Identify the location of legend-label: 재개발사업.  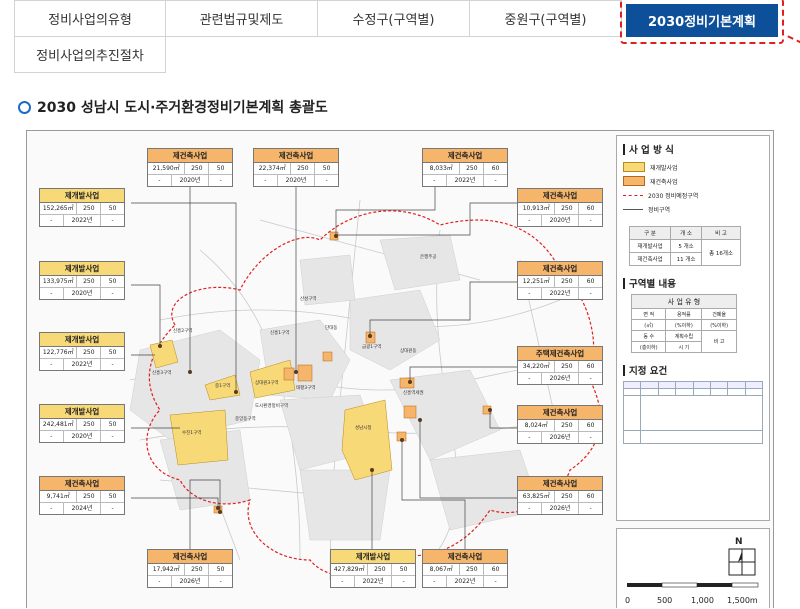
(664, 168).